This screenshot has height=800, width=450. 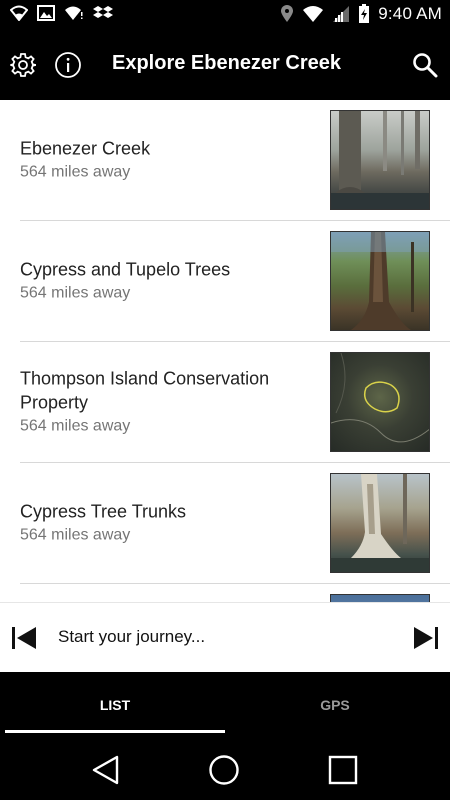 I want to click on list-item: Cypress Tree Trunks 564 miles away, so click(x=235, y=523).